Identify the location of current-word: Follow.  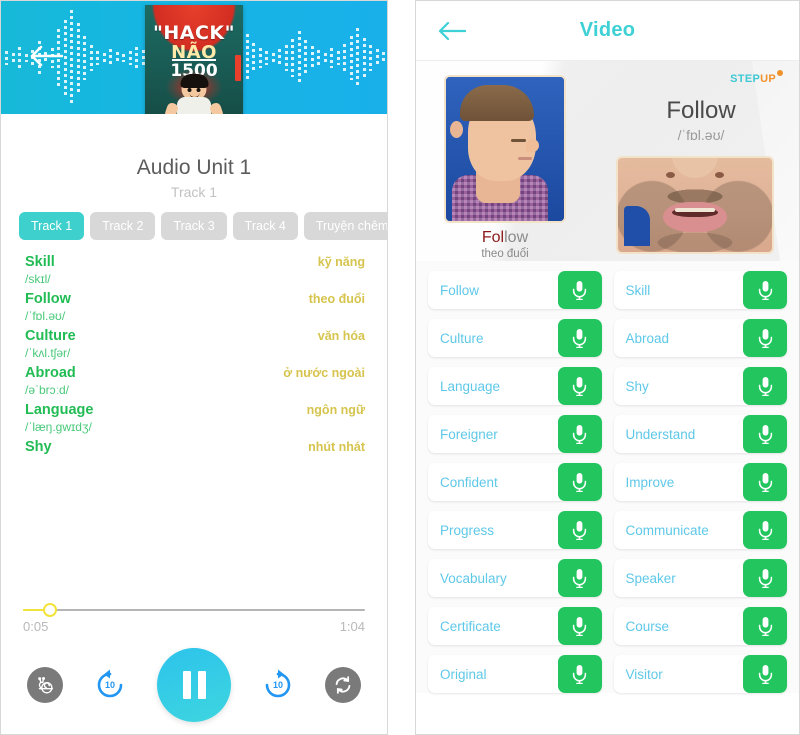
(701, 110).